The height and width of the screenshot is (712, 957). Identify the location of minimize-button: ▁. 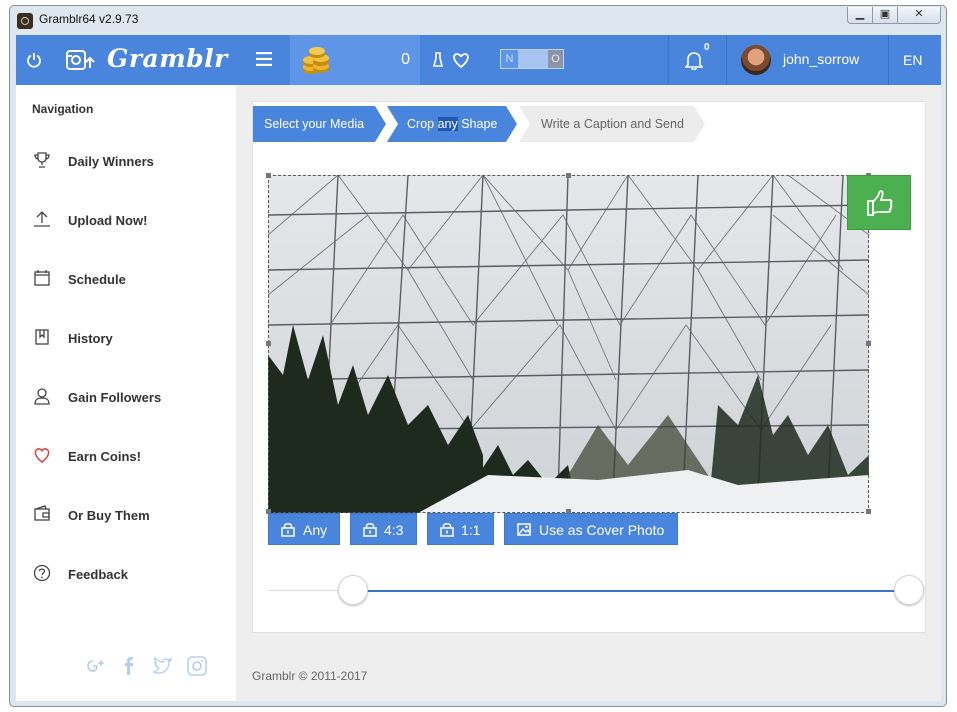
(860, 15).